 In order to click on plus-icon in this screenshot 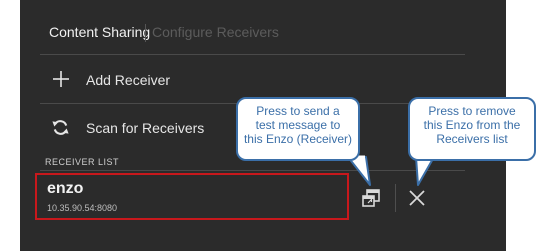, I will do `click(61, 79)`.